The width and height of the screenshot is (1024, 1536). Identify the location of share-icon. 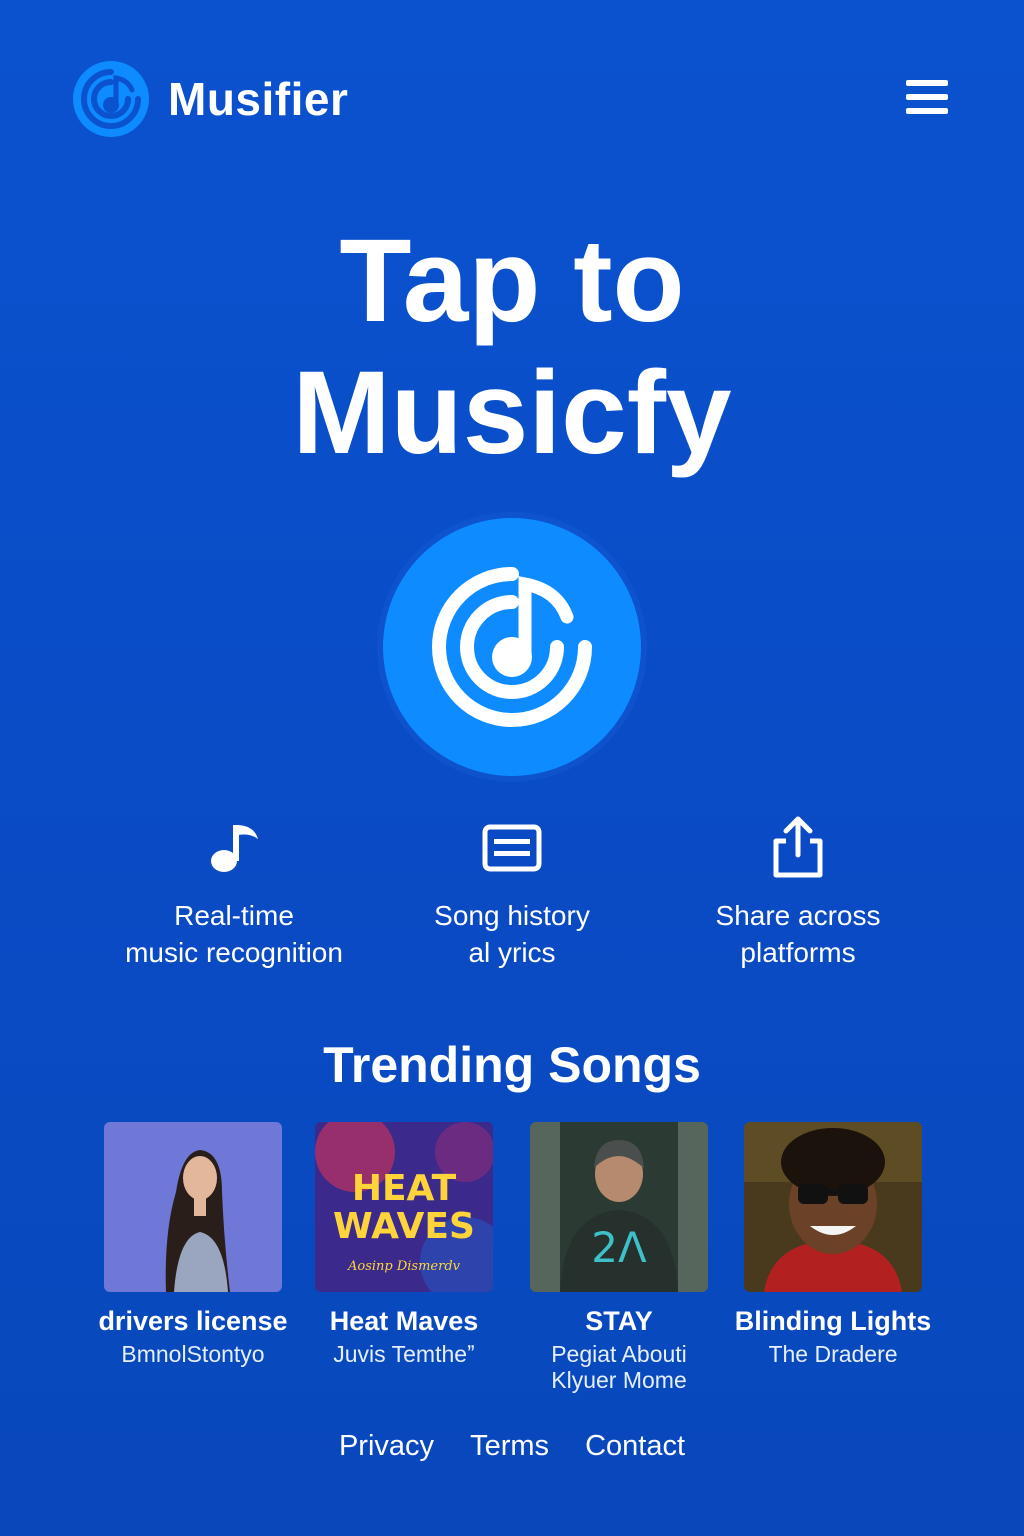
(798, 847).